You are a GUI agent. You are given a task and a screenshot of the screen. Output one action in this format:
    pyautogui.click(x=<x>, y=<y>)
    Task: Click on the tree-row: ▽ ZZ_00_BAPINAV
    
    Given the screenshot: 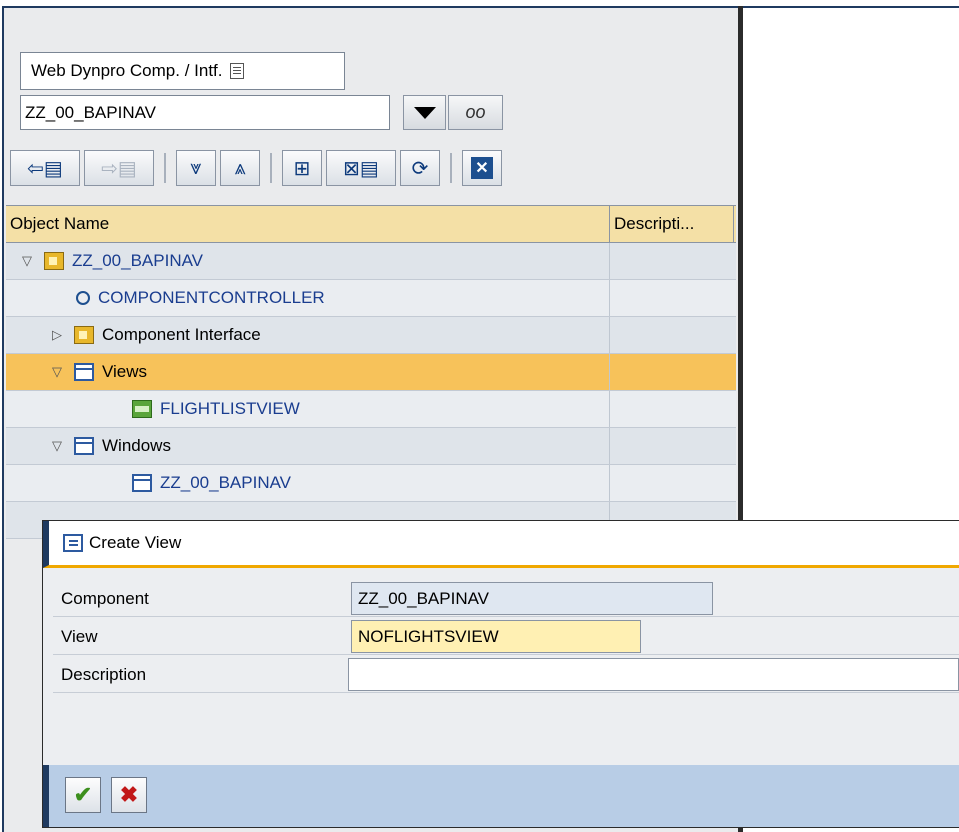 What is the action you would take?
    pyautogui.click(x=371, y=261)
    